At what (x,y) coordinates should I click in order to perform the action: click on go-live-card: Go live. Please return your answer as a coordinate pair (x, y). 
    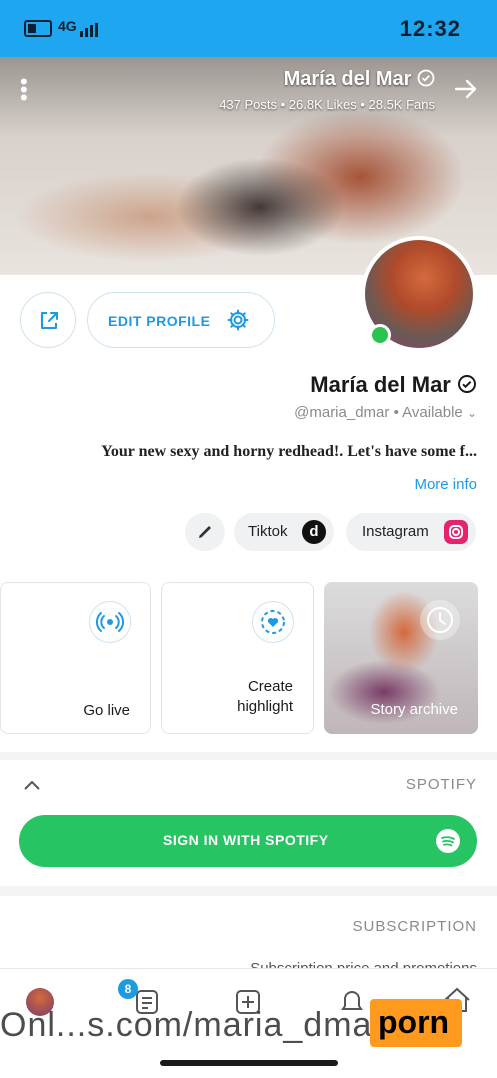
    Looking at the image, I should click on (75, 658).